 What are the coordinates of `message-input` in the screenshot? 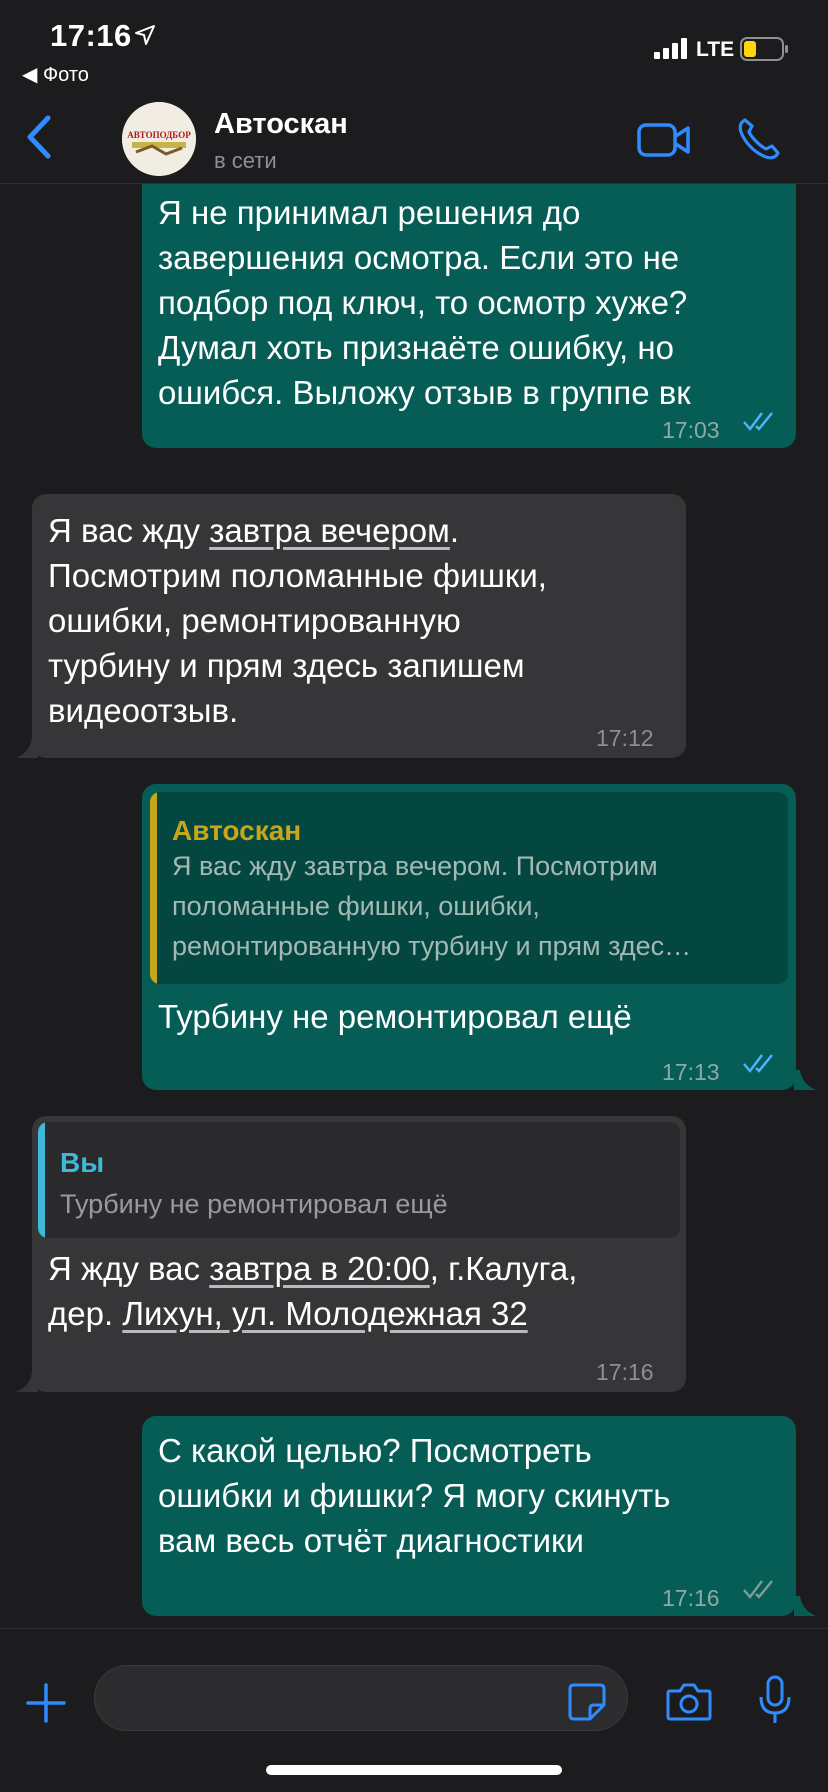 It's located at (361, 1698).